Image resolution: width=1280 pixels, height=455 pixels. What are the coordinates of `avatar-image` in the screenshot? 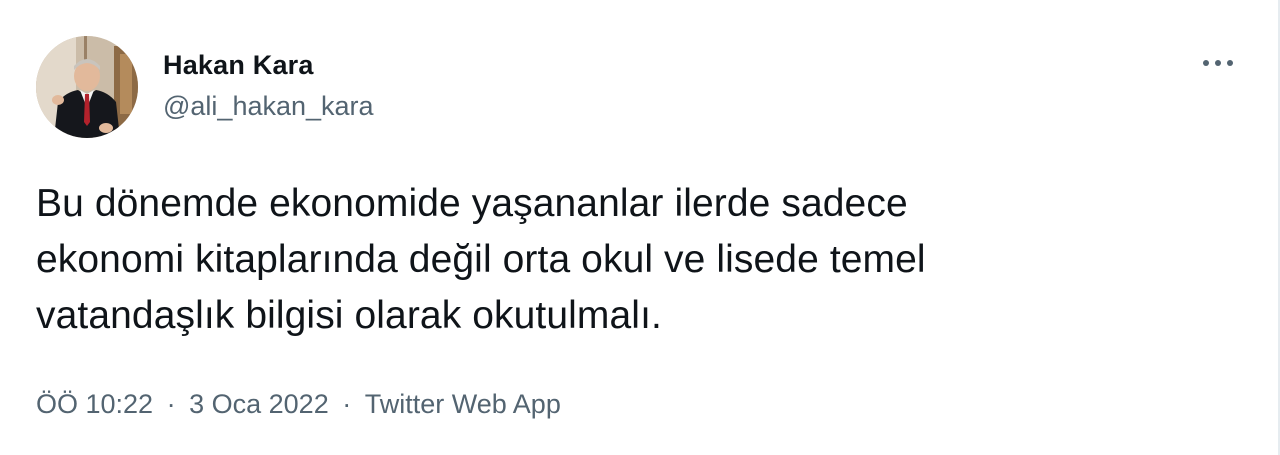 It's located at (87, 87).